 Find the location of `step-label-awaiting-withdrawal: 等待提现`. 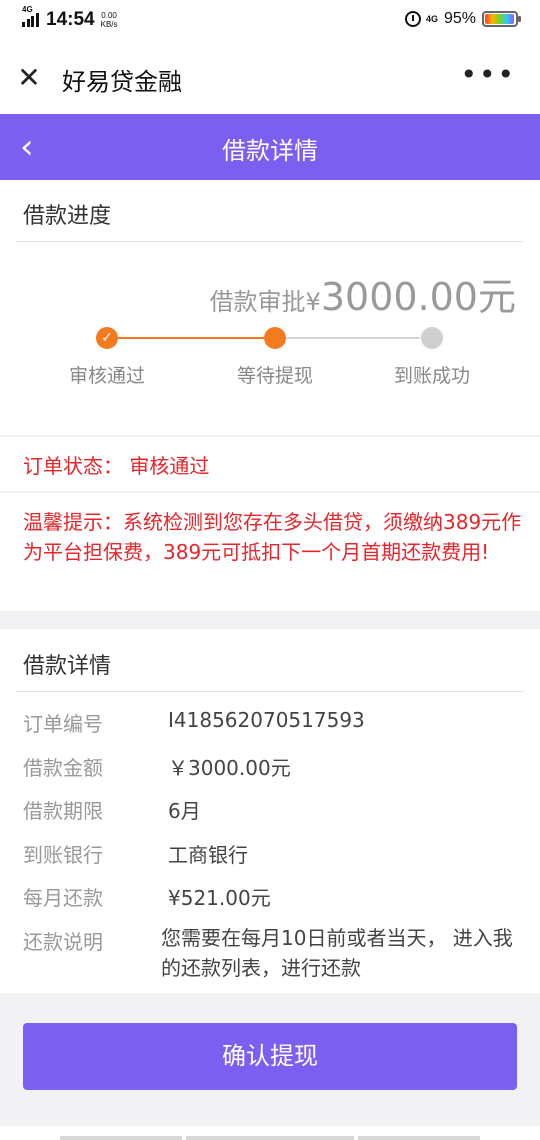

step-label-awaiting-withdrawal: 等待提现 is located at coordinates (274, 376).